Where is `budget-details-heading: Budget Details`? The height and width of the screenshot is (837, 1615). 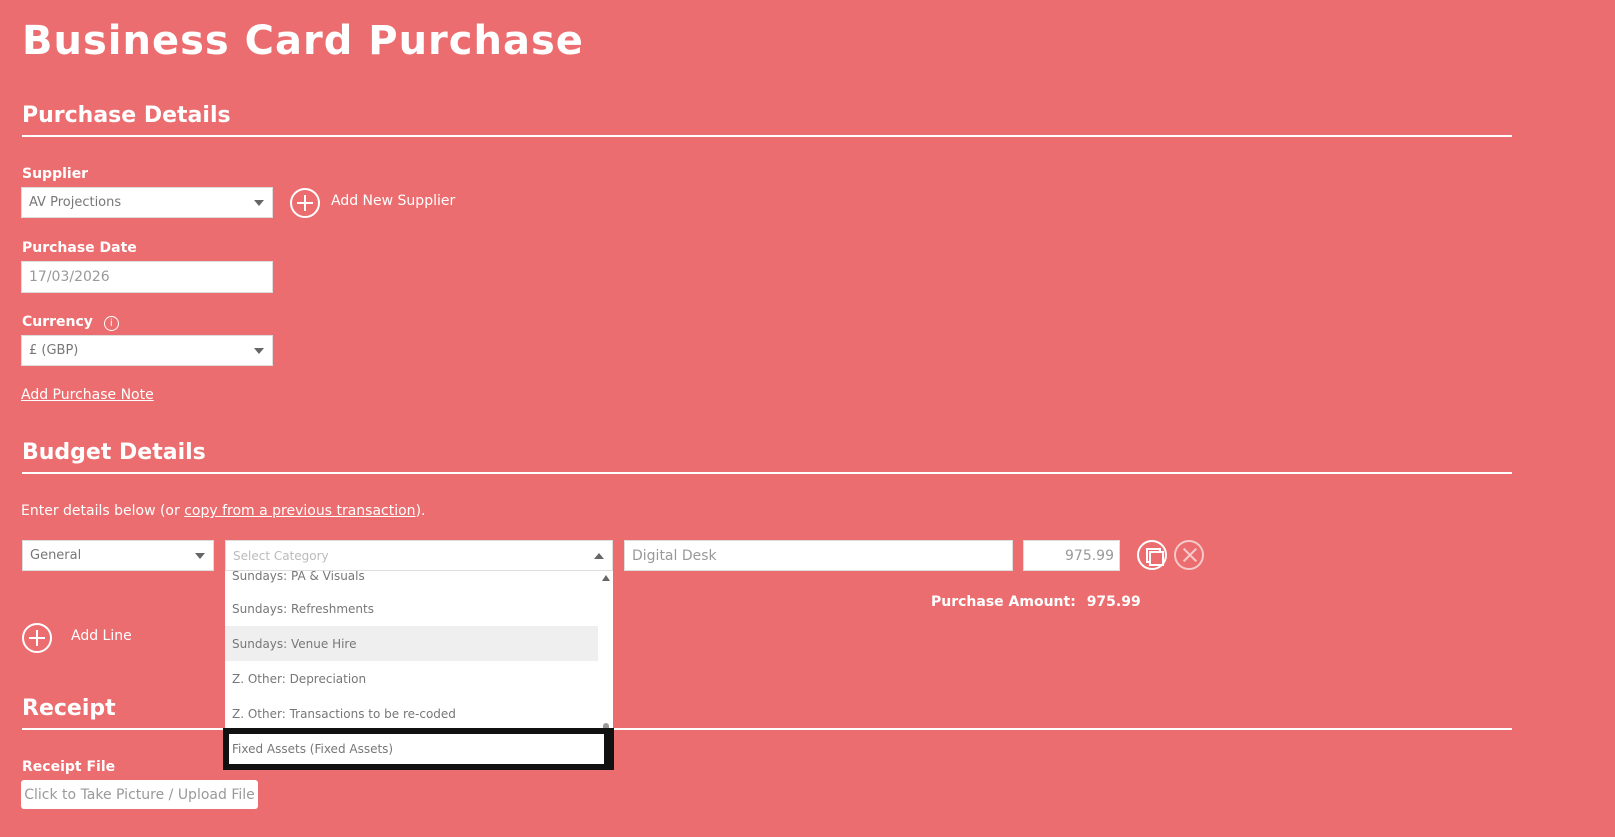 budget-details-heading: Budget Details is located at coordinates (114, 452).